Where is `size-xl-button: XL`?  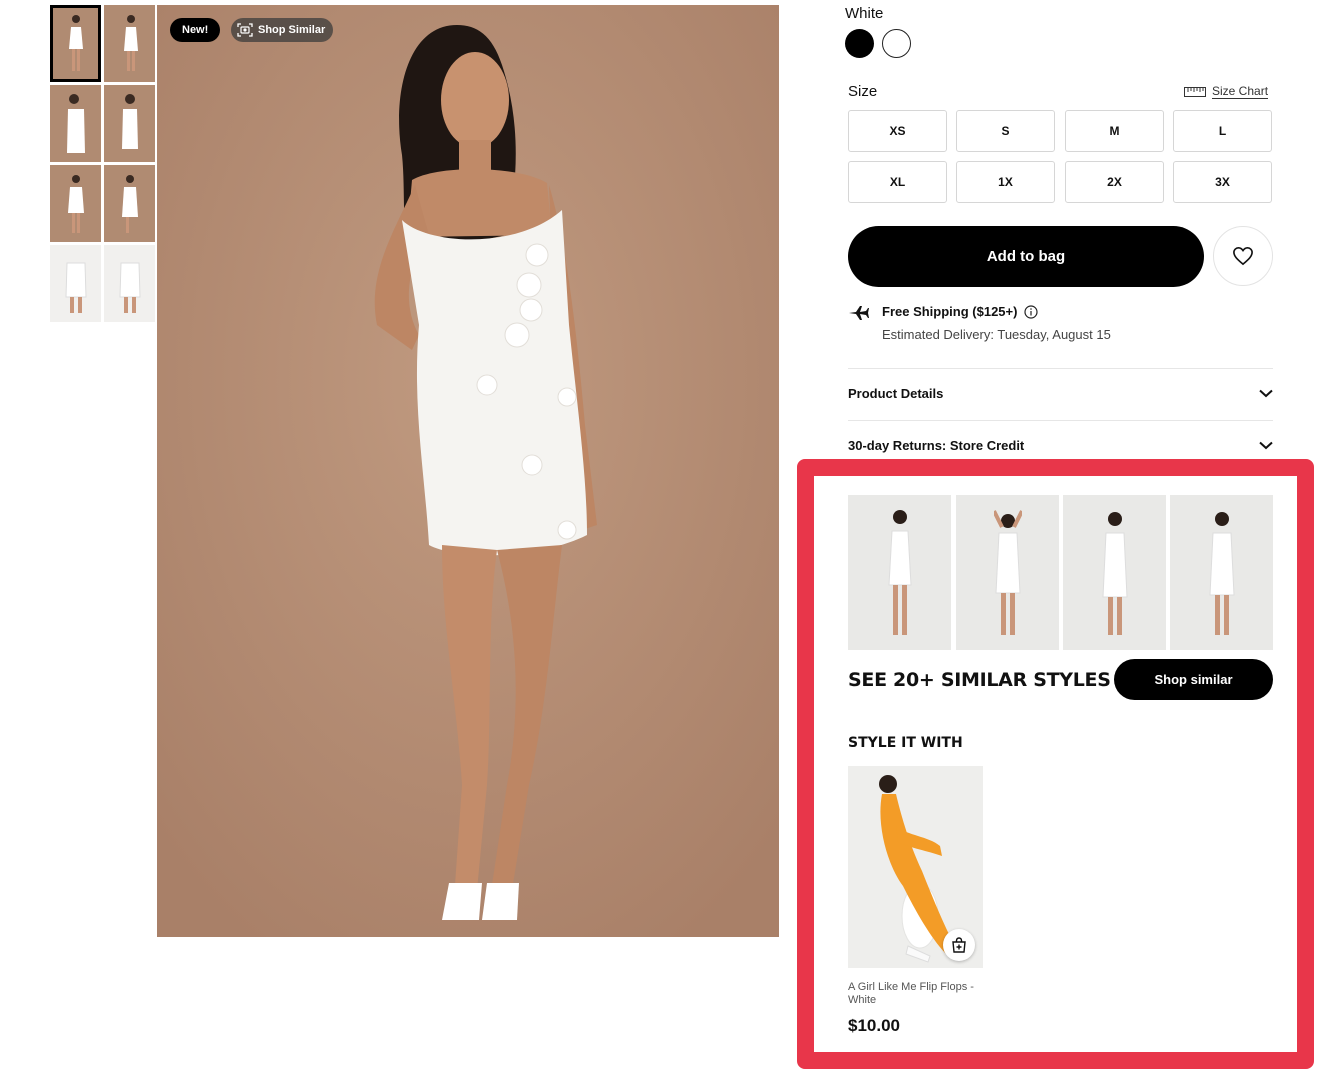 size-xl-button: XL is located at coordinates (897, 182).